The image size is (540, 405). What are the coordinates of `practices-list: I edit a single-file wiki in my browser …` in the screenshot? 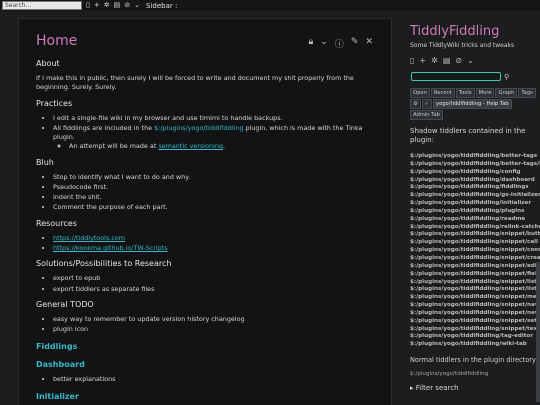 It's located at (207, 133).